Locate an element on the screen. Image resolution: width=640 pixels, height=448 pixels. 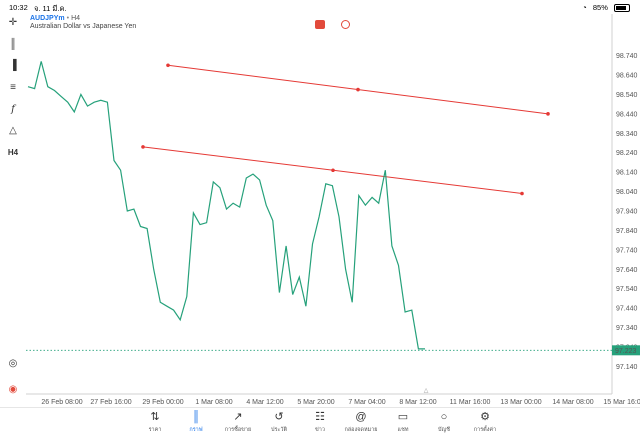
chart-trend-icon: ↗ is located at coordinates (238, 417).